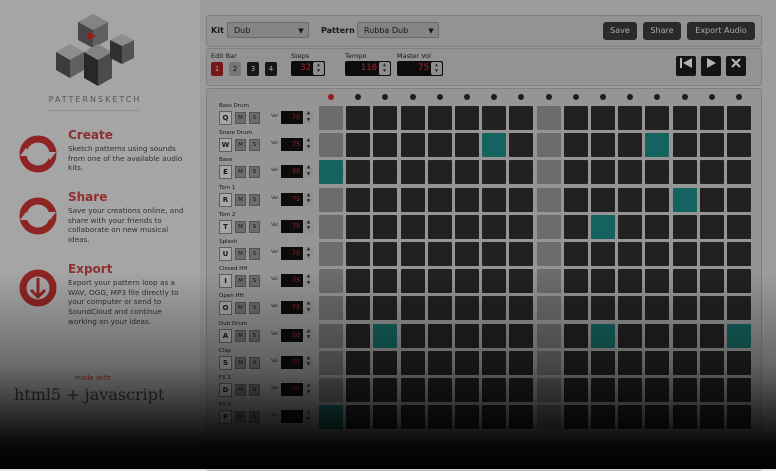 The height and width of the screenshot is (471, 776). I want to click on rewind-button, so click(686, 66).